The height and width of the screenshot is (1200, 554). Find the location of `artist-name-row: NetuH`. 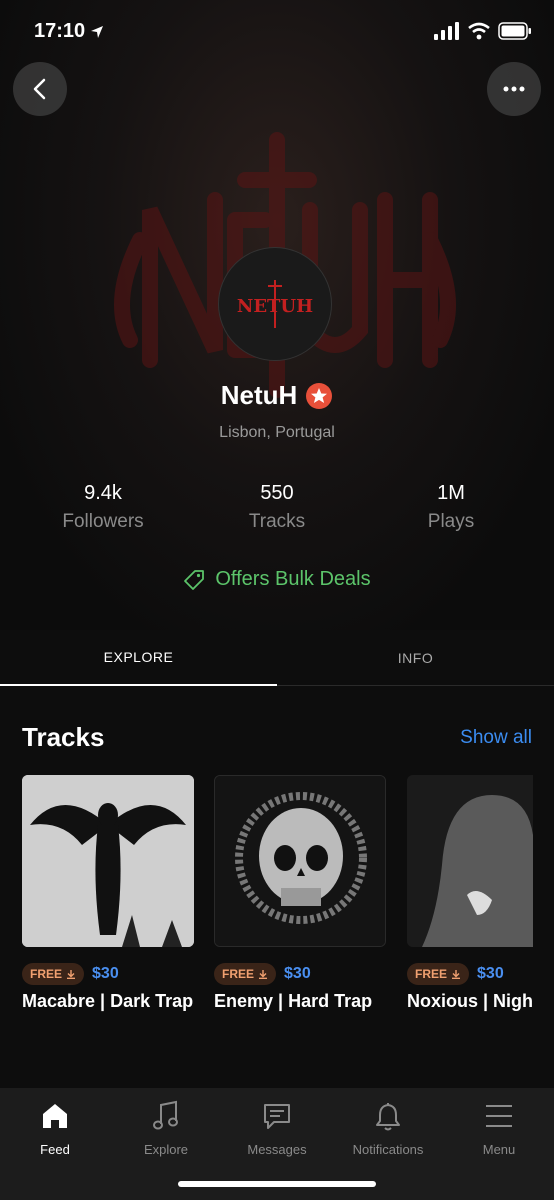

artist-name-row: NetuH is located at coordinates (277, 395).